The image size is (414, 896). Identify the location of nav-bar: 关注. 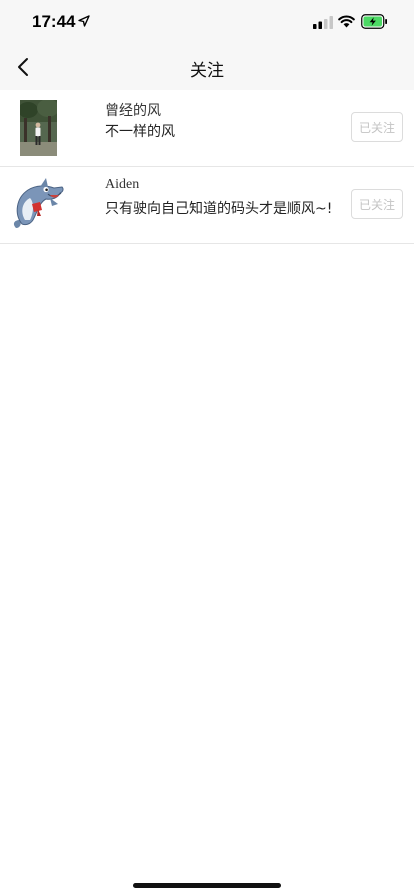
(207, 67).